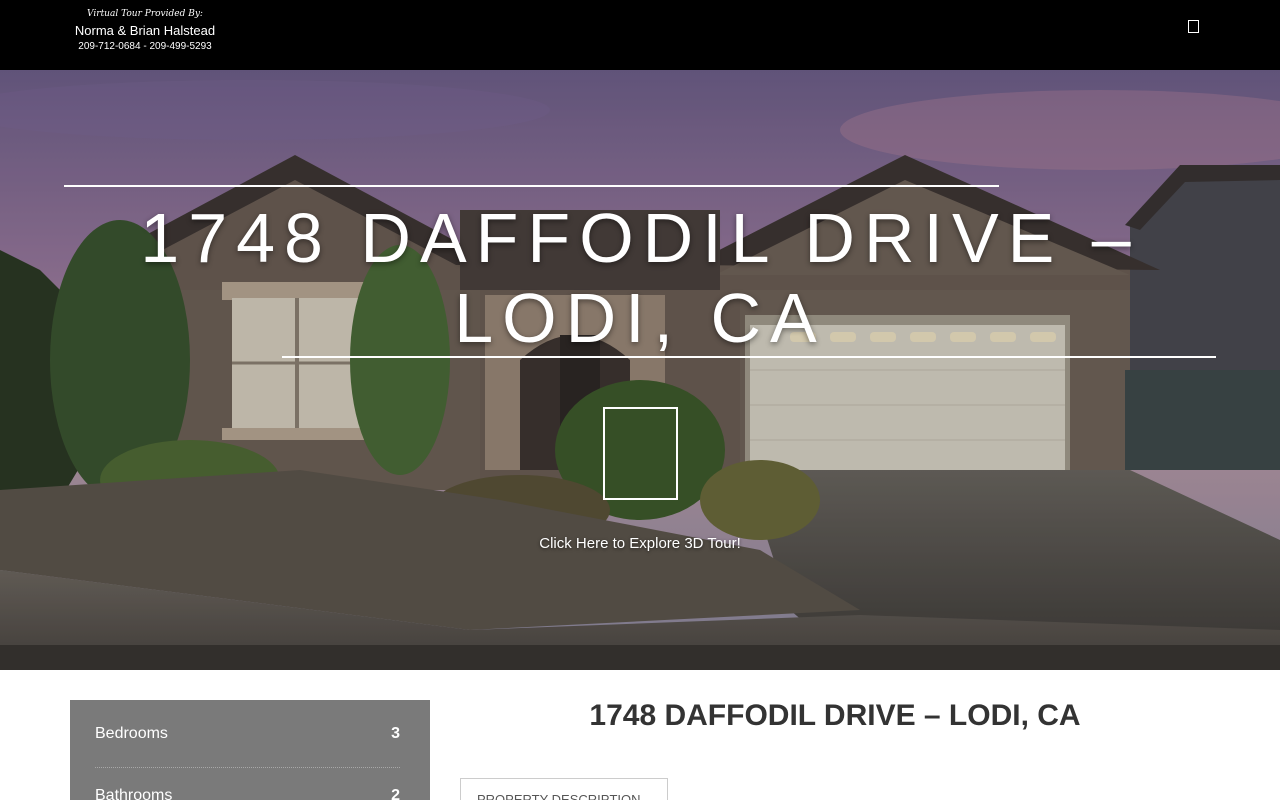  What do you see at coordinates (640, 453) in the screenshot?
I see `play-icon` at bounding box center [640, 453].